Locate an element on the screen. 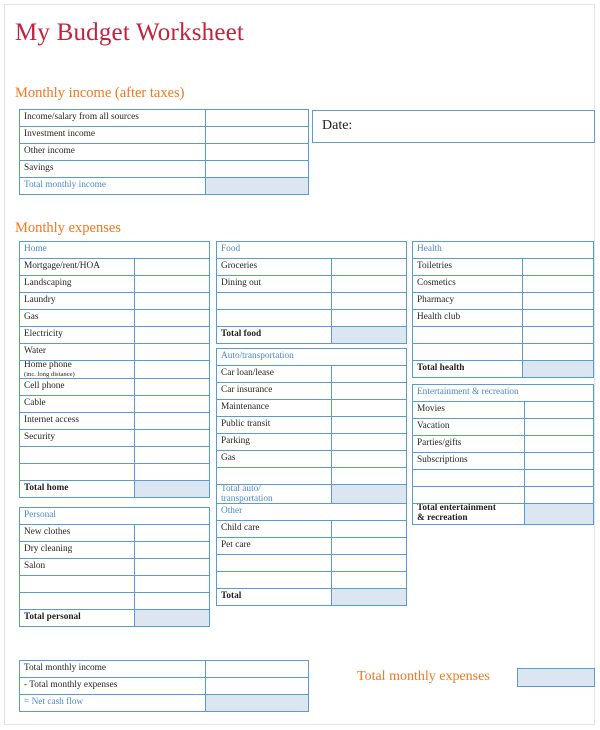  expense-row-label: Mortgage/rent/HOA is located at coordinates (77, 267).